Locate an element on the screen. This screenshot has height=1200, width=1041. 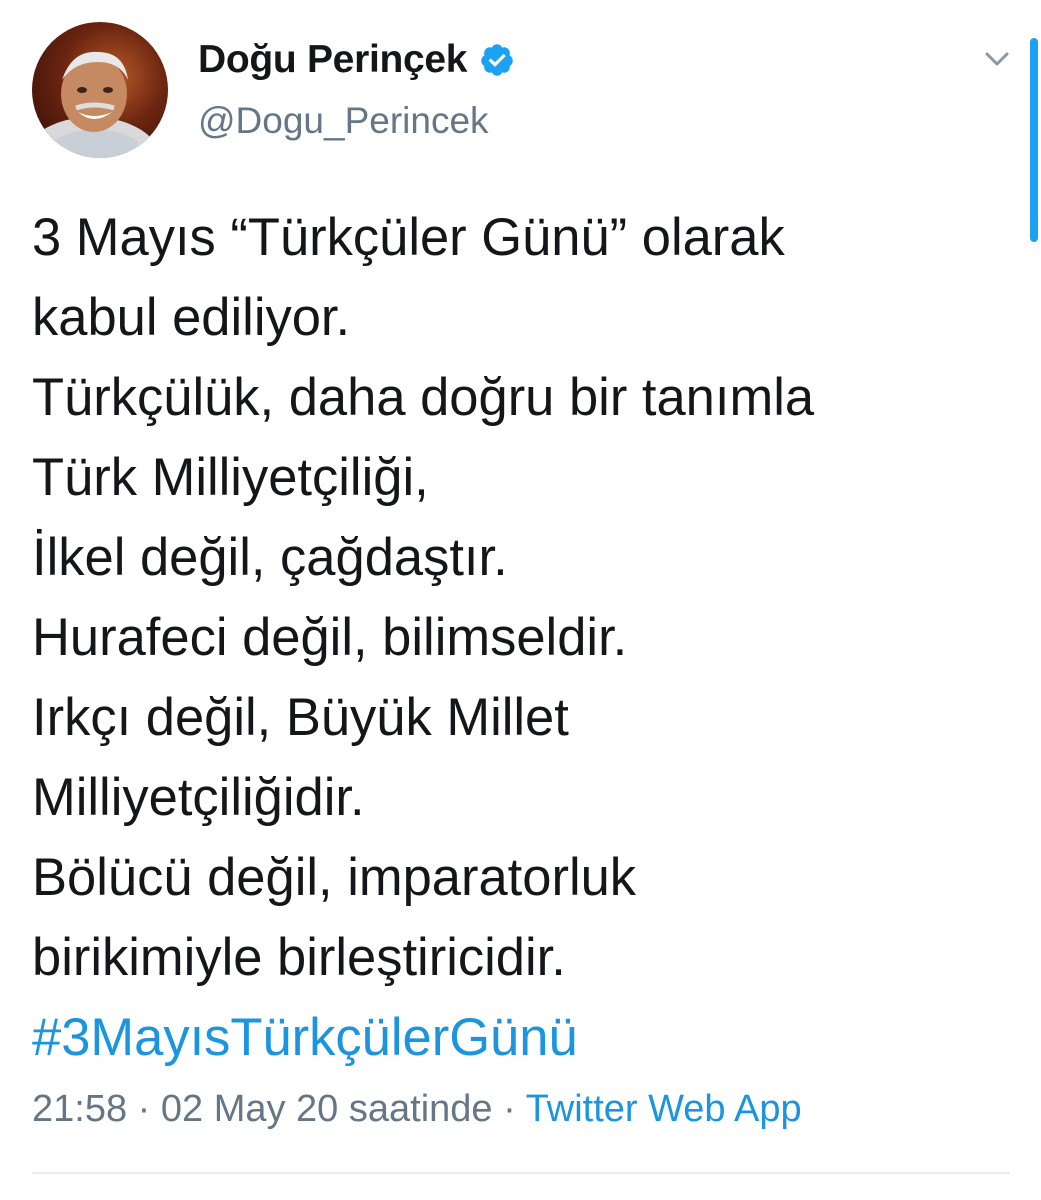
author-name-row: Doğu Perinçek is located at coordinates (356, 60).